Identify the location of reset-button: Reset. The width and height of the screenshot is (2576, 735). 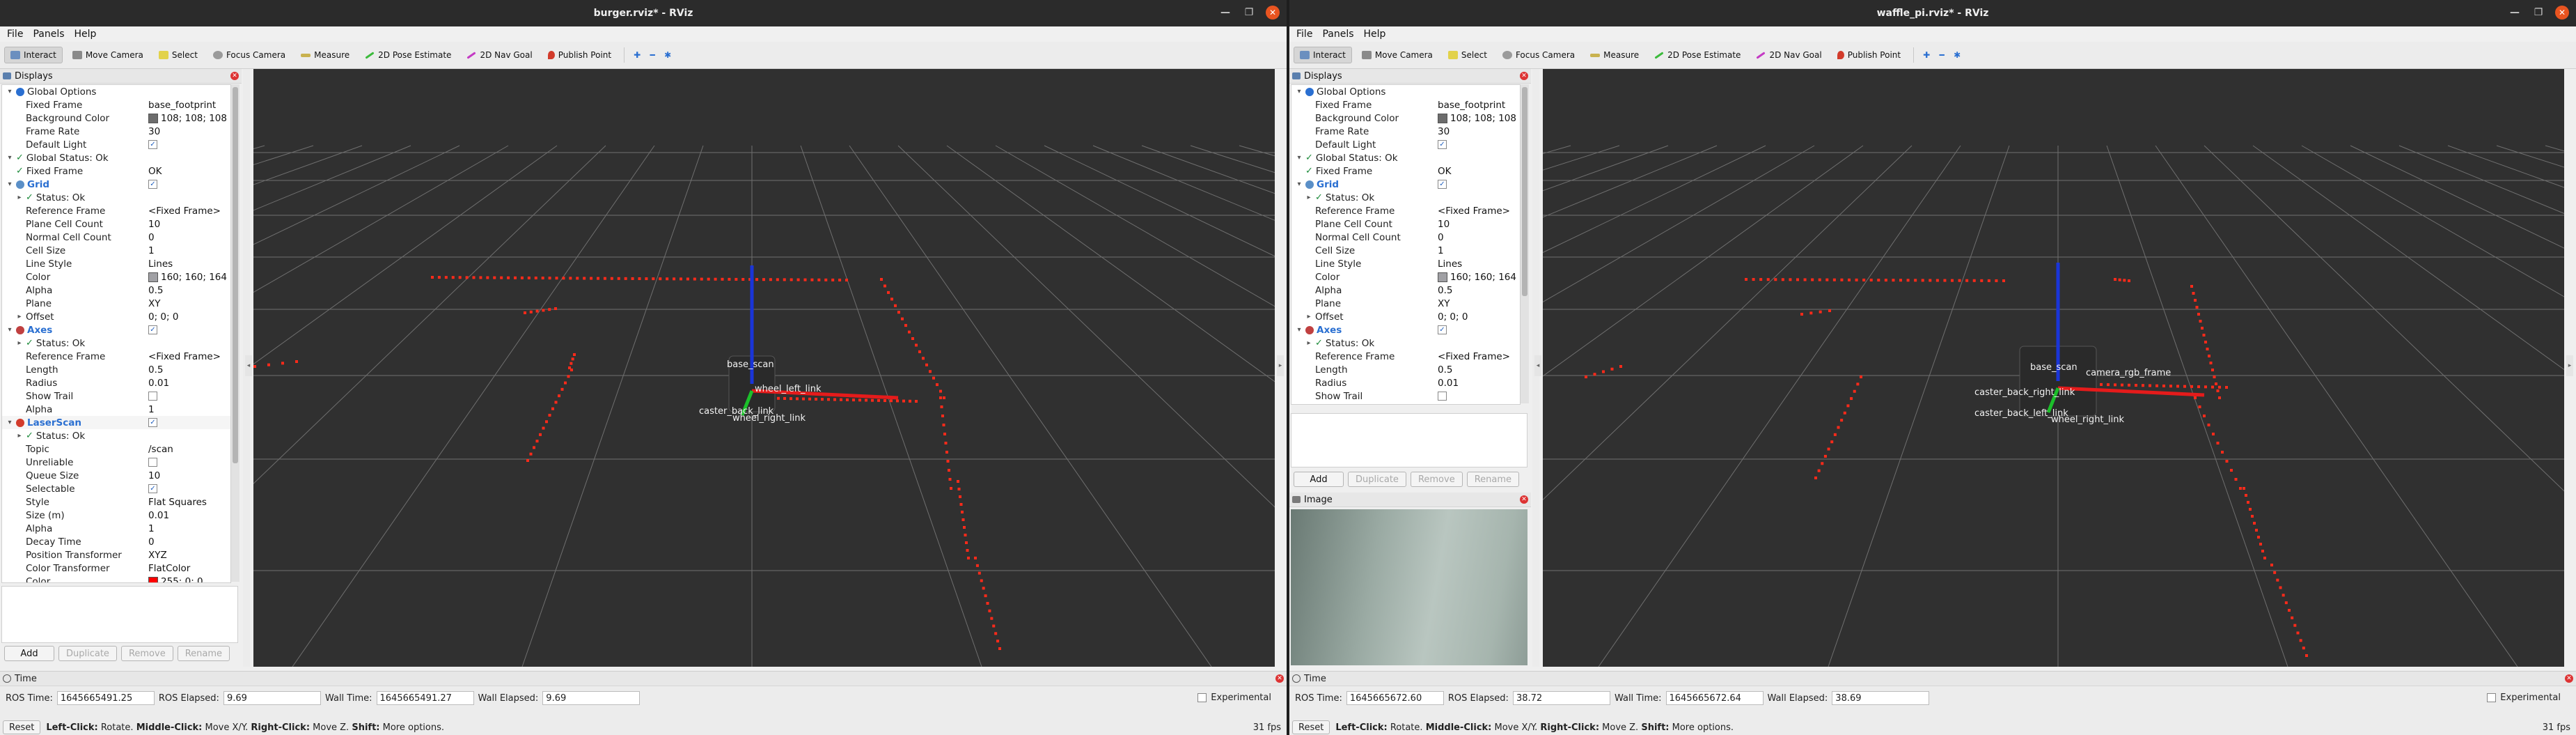
(22, 727).